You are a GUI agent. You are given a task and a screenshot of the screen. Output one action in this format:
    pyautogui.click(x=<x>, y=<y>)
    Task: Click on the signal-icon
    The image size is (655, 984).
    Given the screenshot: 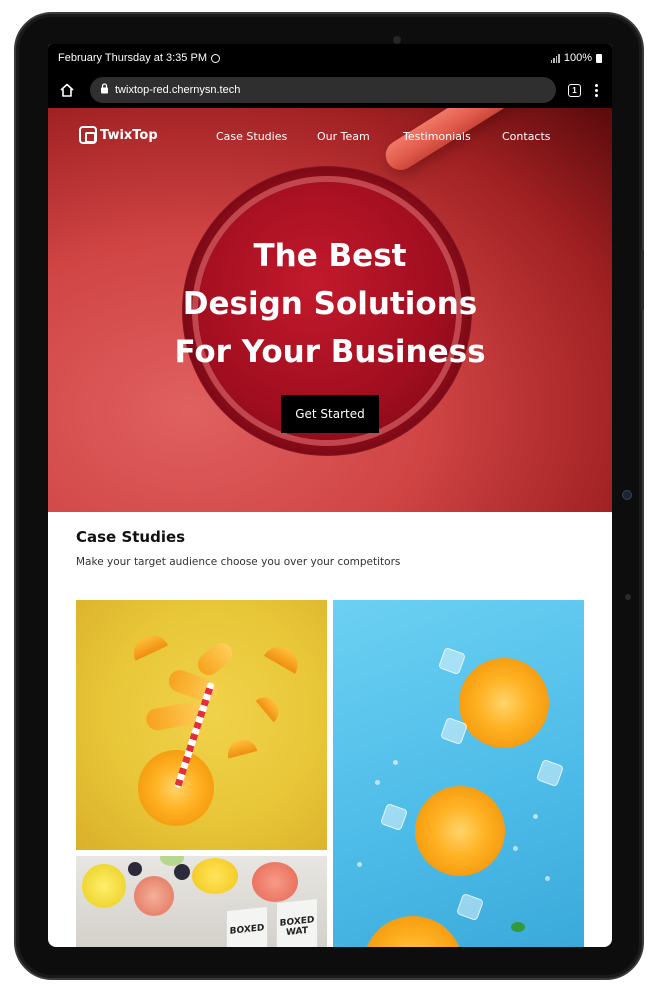 What is the action you would take?
    pyautogui.click(x=555, y=58)
    